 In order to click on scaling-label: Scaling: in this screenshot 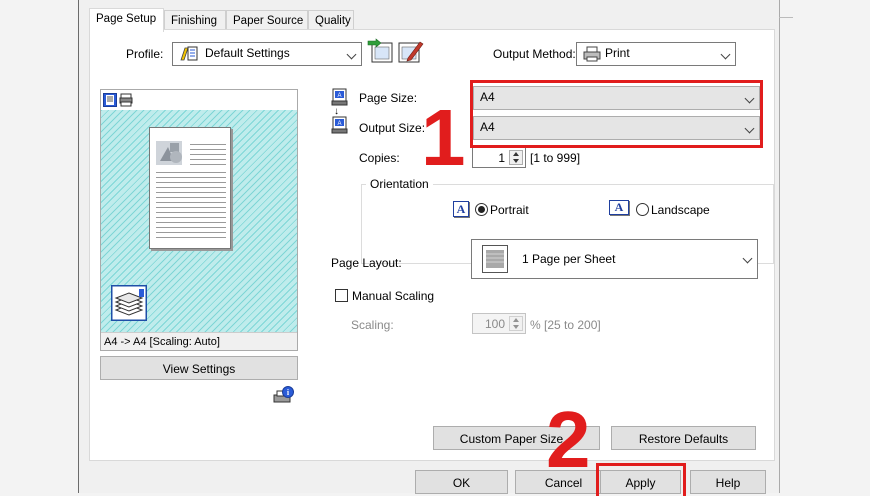, I will do `click(372, 325)`.